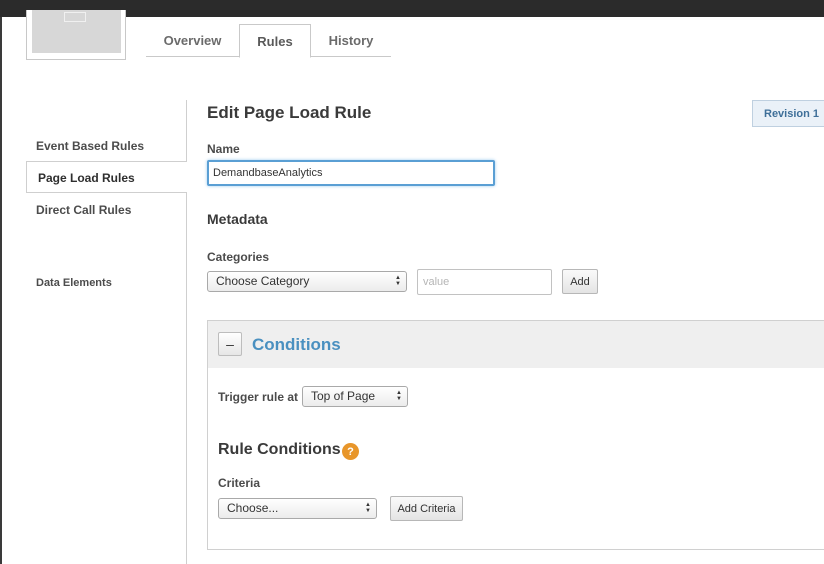 The height and width of the screenshot is (564, 824). I want to click on page-title: Edit Page Load Rule, so click(289, 112).